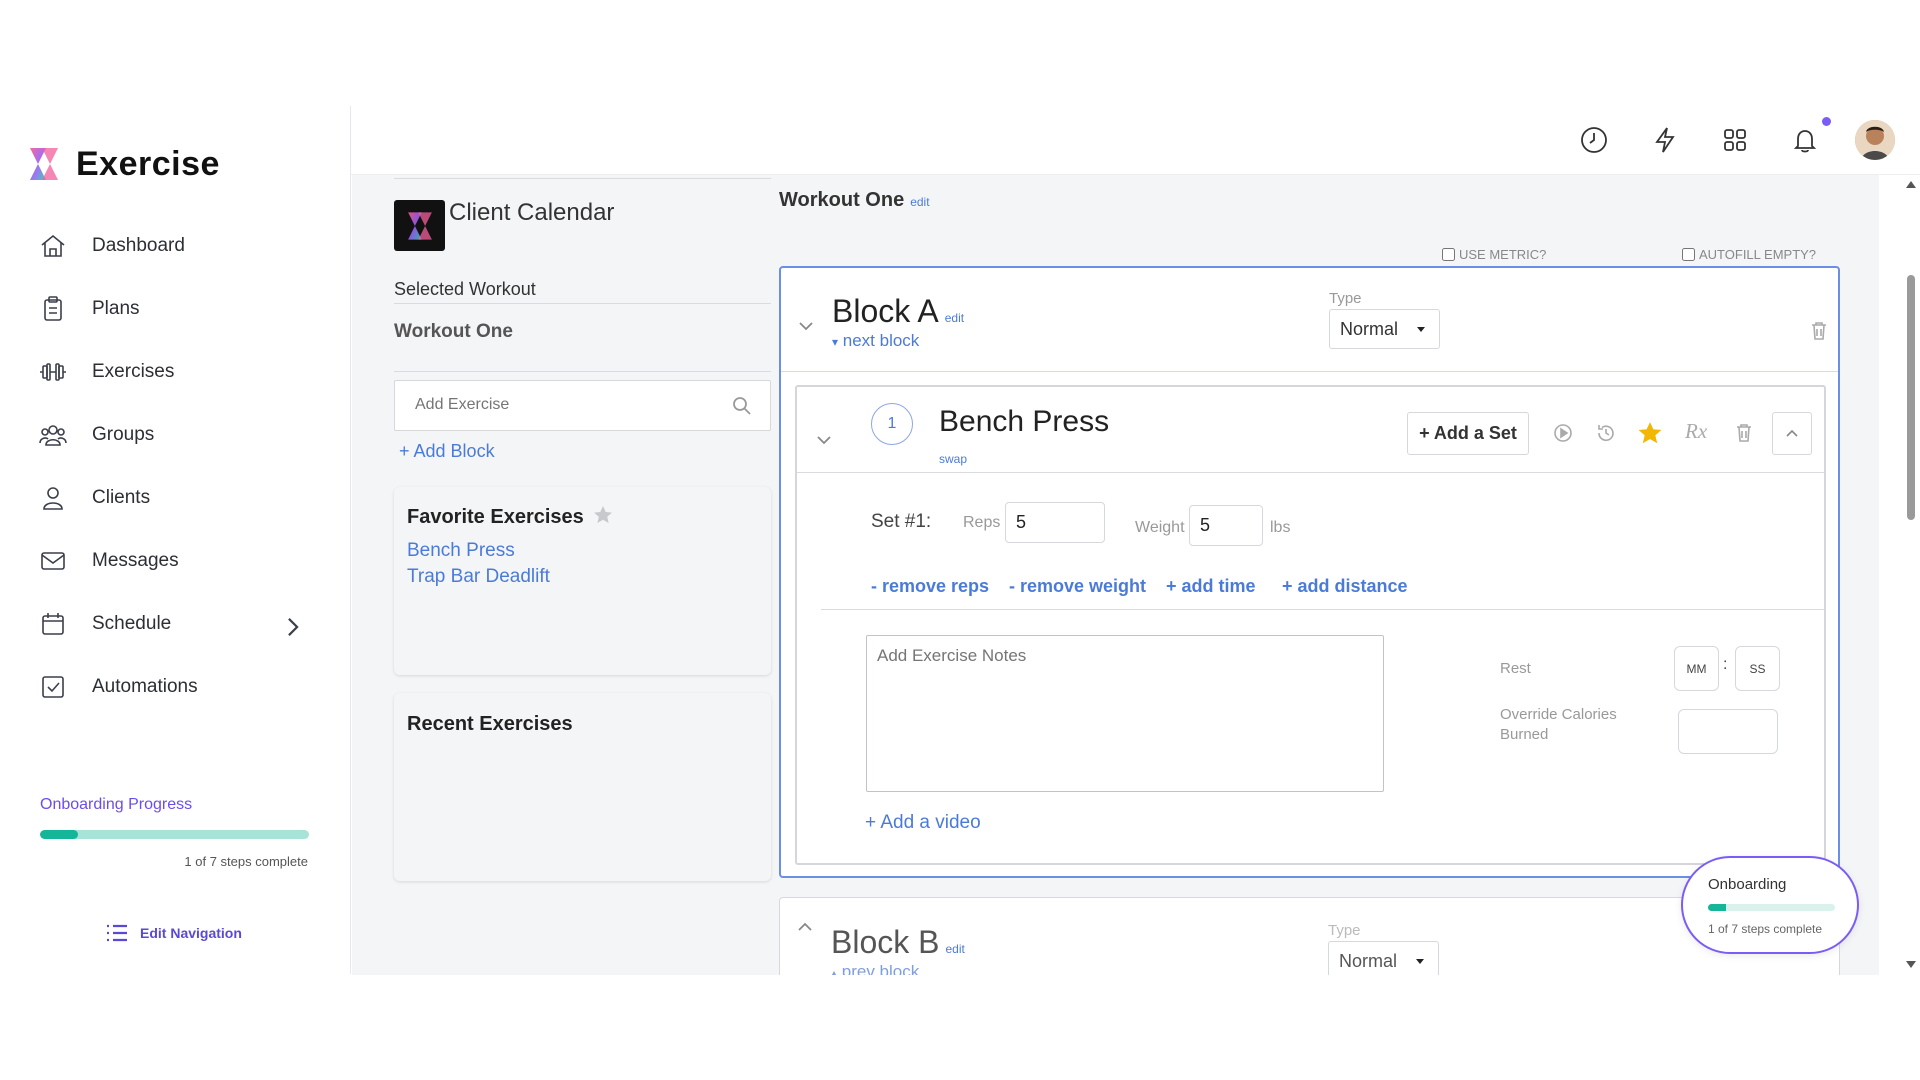 Image resolution: width=1920 pixels, height=1080 pixels. What do you see at coordinates (854, 200) in the screenshot?
I see `workout-title: Workout One edit` at bounding box center [854, 200].